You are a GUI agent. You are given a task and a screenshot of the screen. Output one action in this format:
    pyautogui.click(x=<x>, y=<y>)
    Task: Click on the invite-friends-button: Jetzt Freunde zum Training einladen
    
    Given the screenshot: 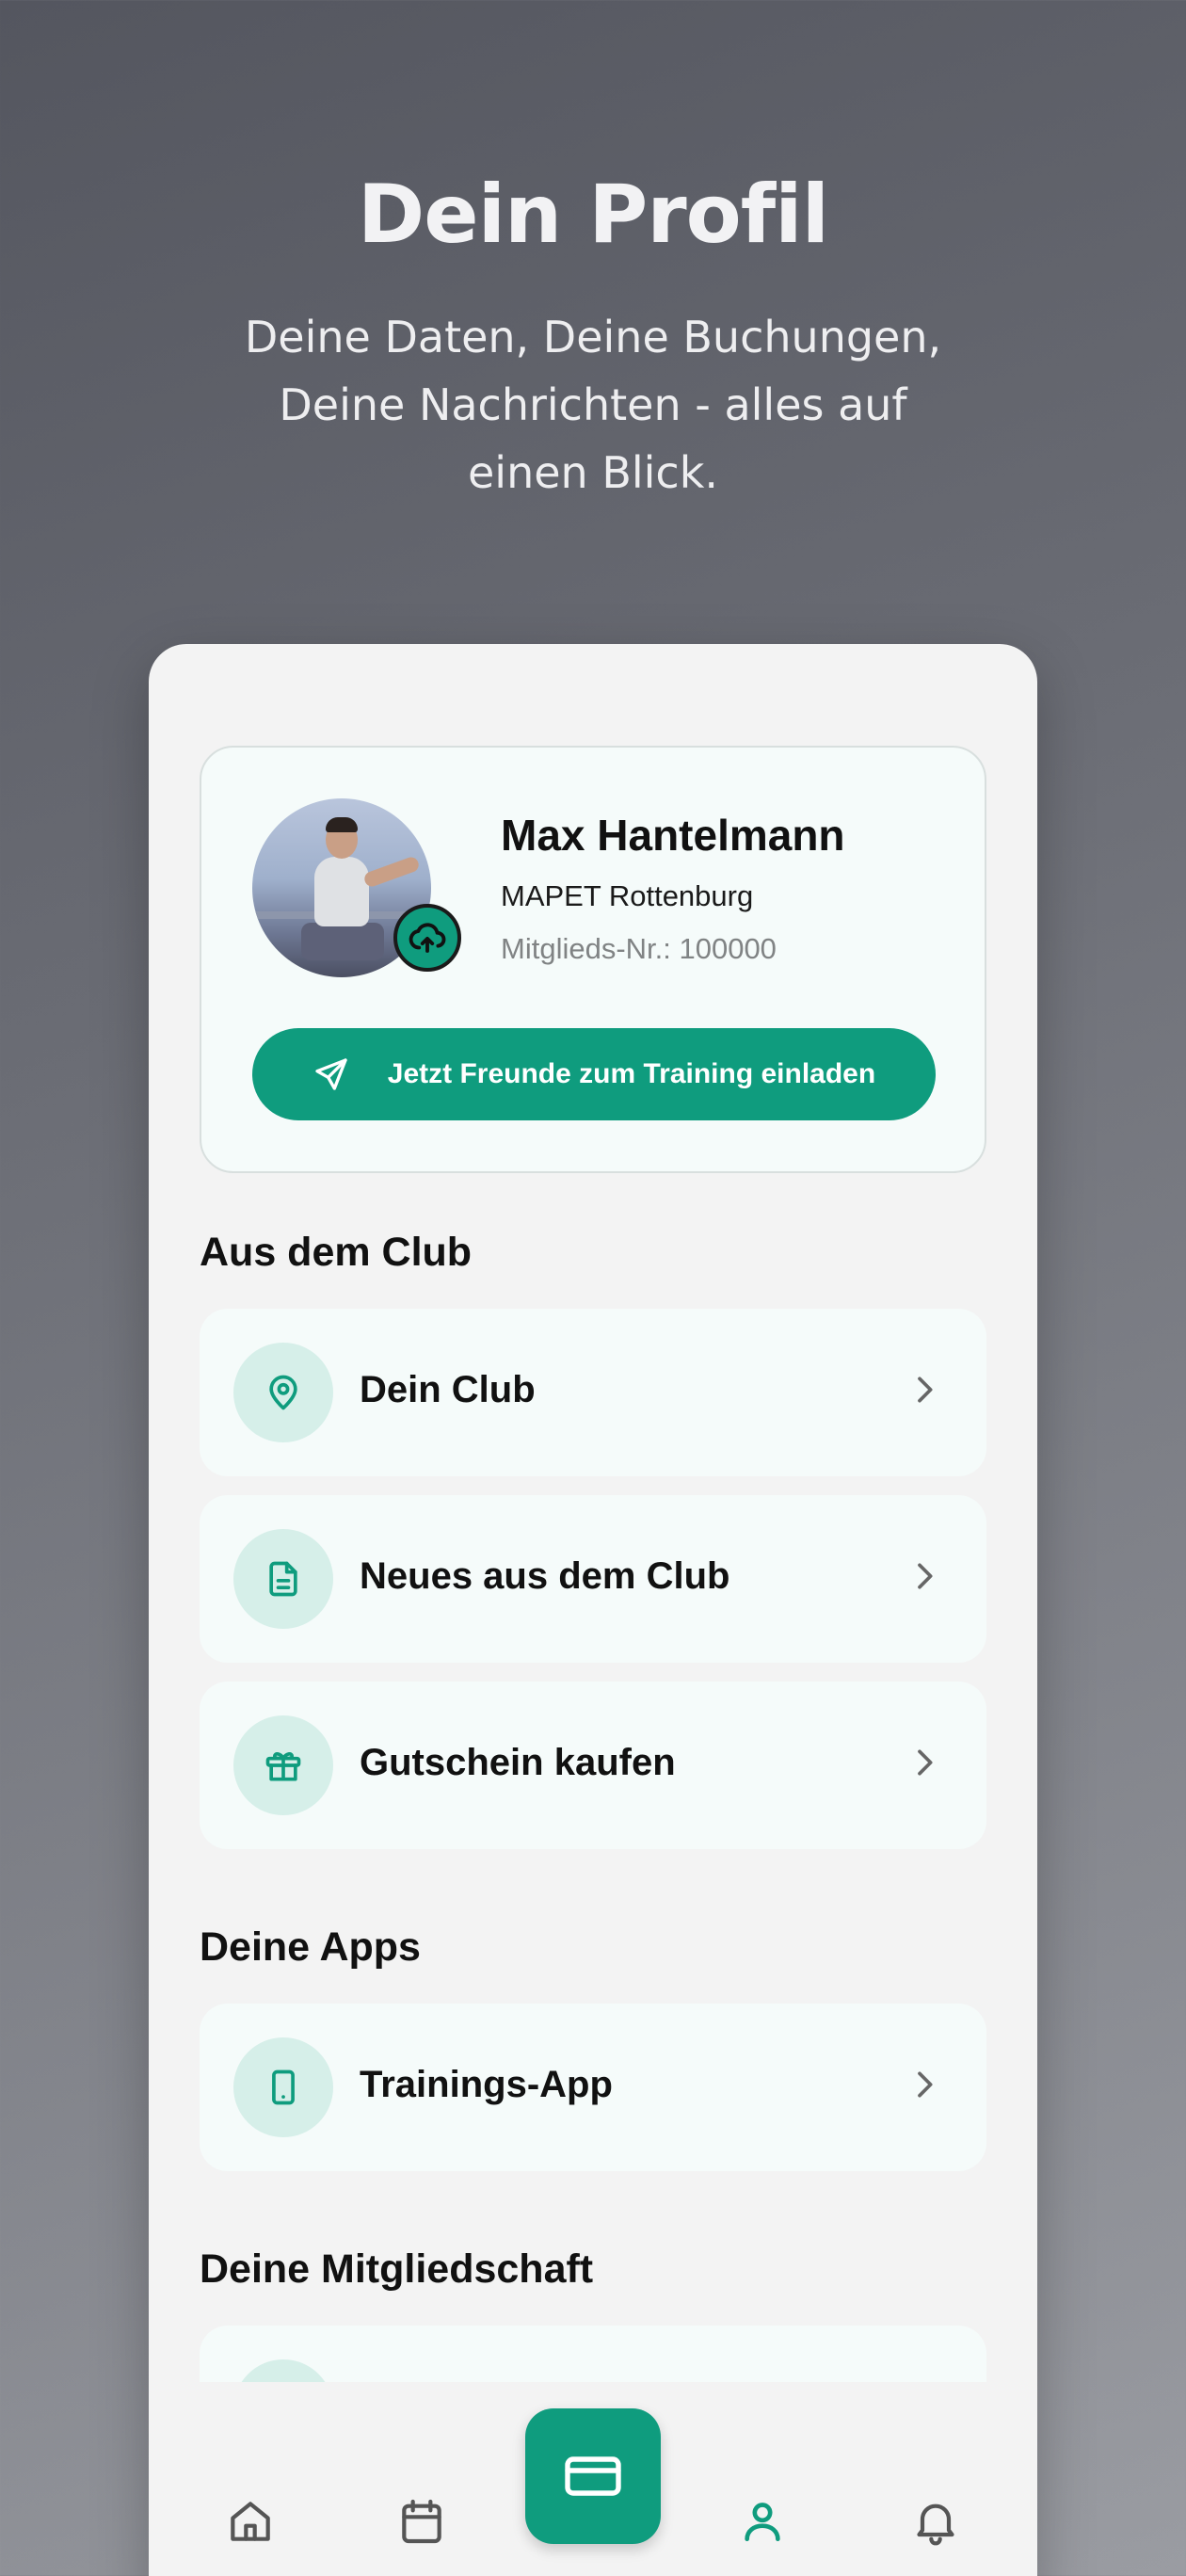 What is the action you would take?
    pyautogui.click(x=594, y=1074)
    